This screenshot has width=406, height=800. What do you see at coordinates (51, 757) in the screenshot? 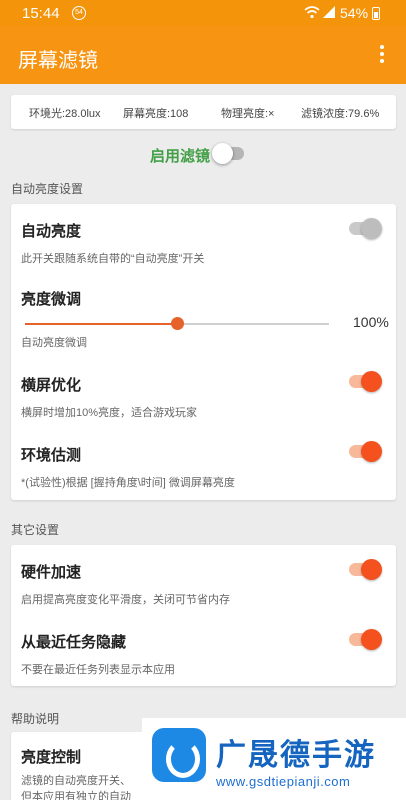
I see `brightness-control-title: 亮度控制` at bounding box center [51, 757].